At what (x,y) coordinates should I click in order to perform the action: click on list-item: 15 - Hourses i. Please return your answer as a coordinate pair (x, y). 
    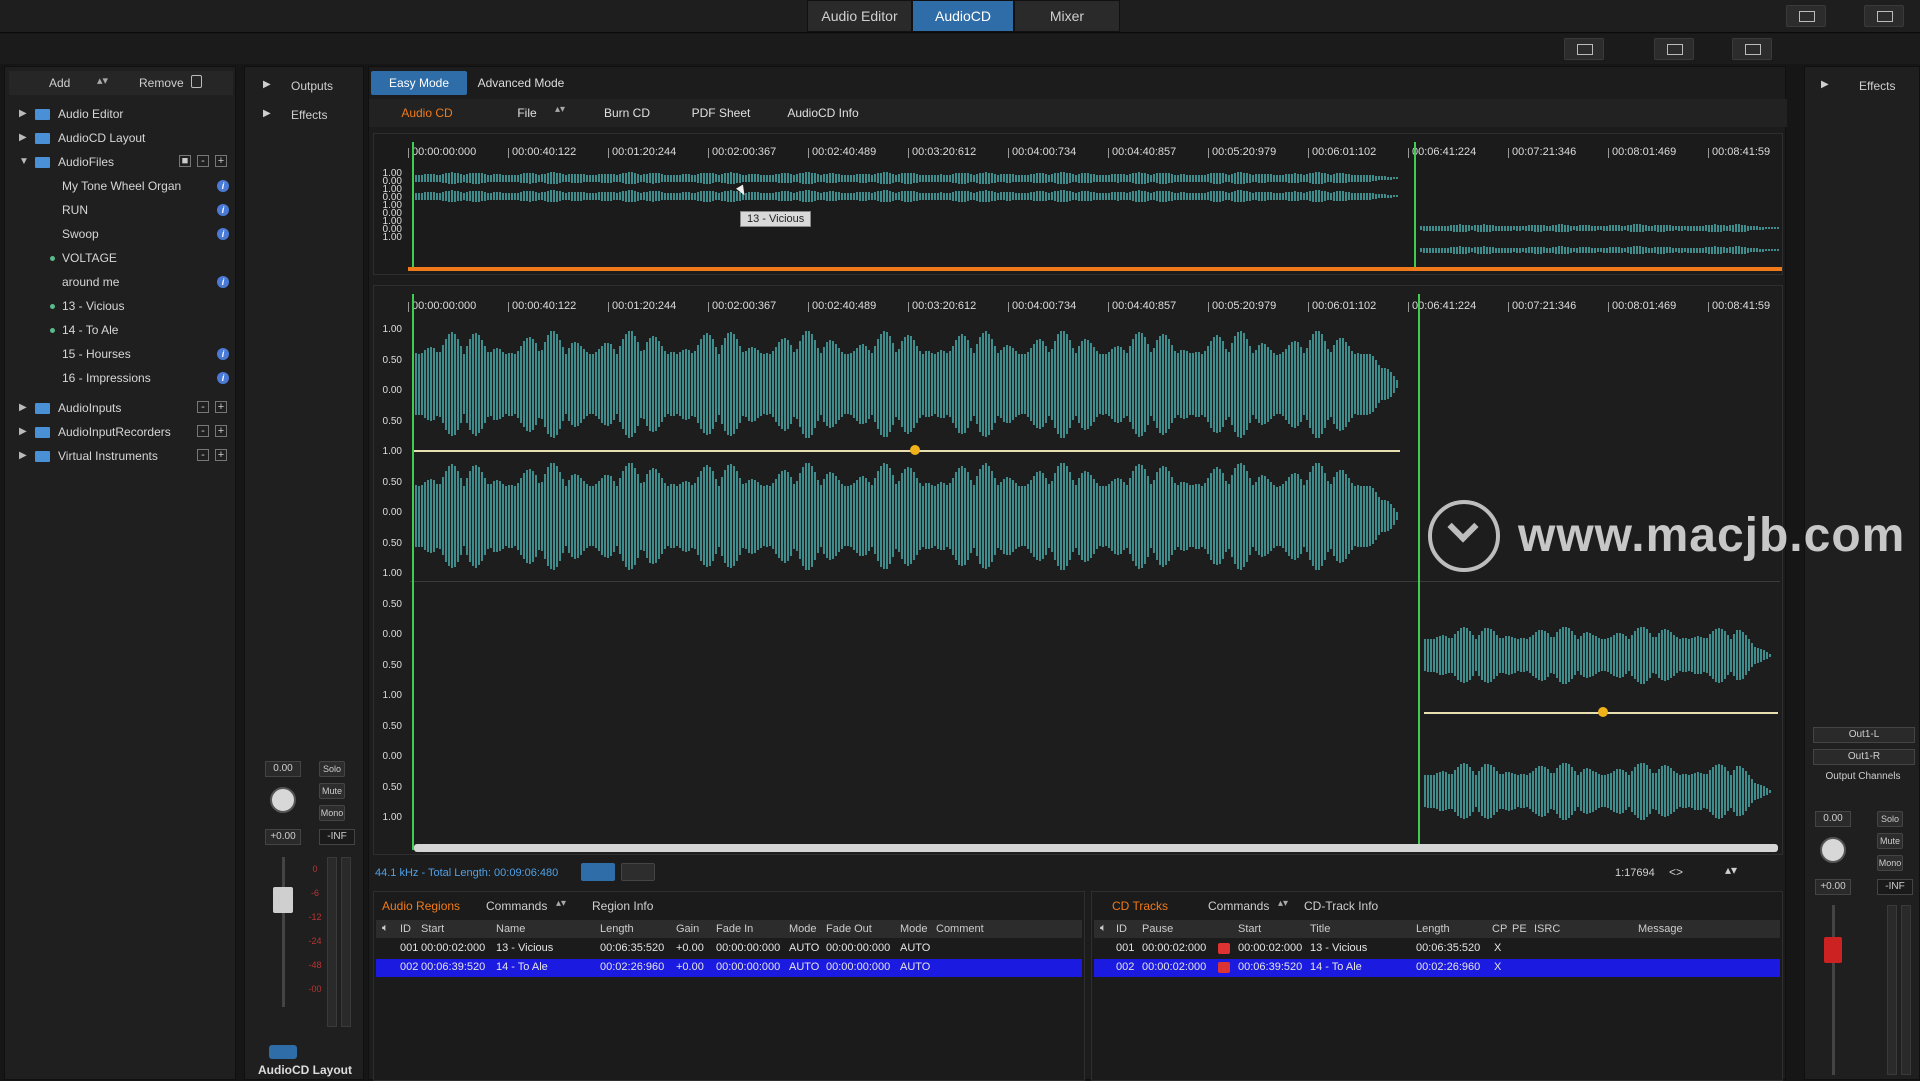
    Looking at the image, I should click on (121, 354).